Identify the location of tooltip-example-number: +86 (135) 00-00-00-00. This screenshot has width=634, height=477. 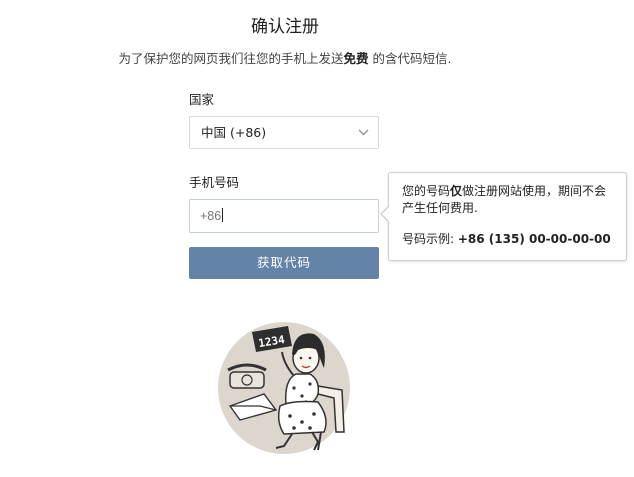
(534, 239).